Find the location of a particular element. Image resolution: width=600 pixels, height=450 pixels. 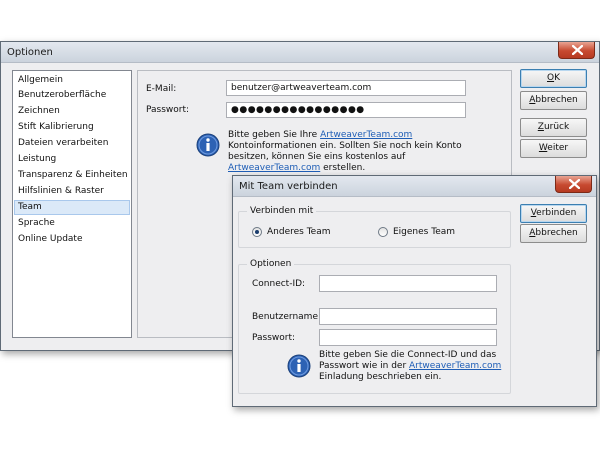

sidebar-item-hilfslinien: Hilfslinien & Raster is located at coordinates (72, 191).